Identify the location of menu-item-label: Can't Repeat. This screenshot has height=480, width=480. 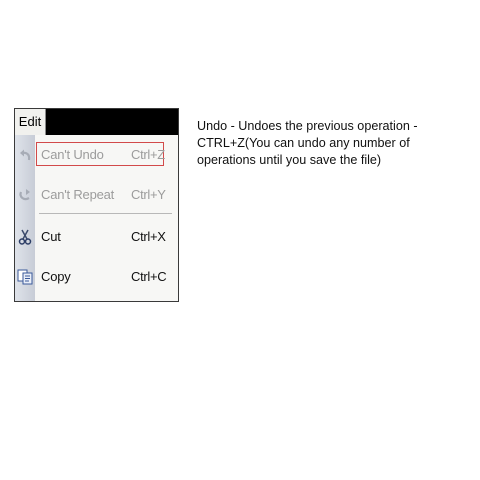
(78, 194).